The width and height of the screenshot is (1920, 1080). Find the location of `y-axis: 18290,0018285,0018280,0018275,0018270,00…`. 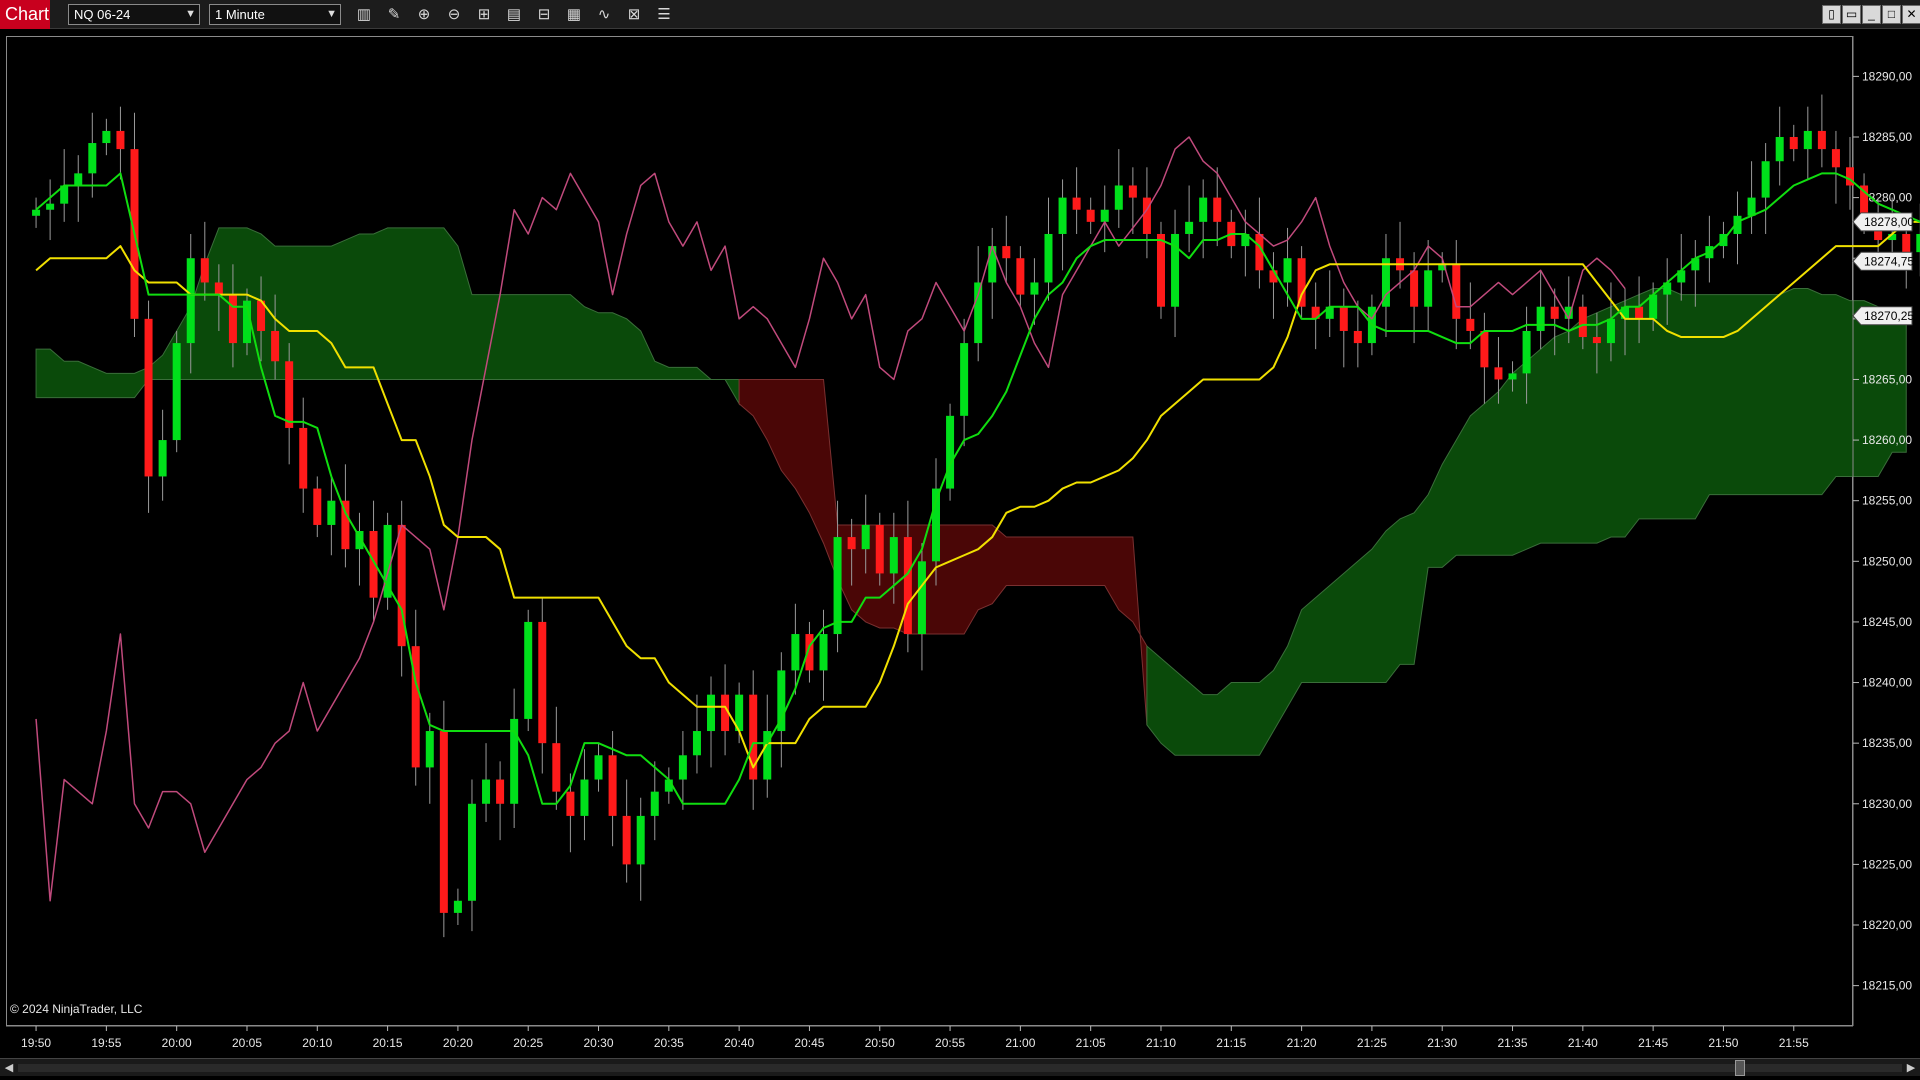

y-axis: 18290,0018285,0018280,0018275,0018270,00… is located at coordinates (1882, 531).